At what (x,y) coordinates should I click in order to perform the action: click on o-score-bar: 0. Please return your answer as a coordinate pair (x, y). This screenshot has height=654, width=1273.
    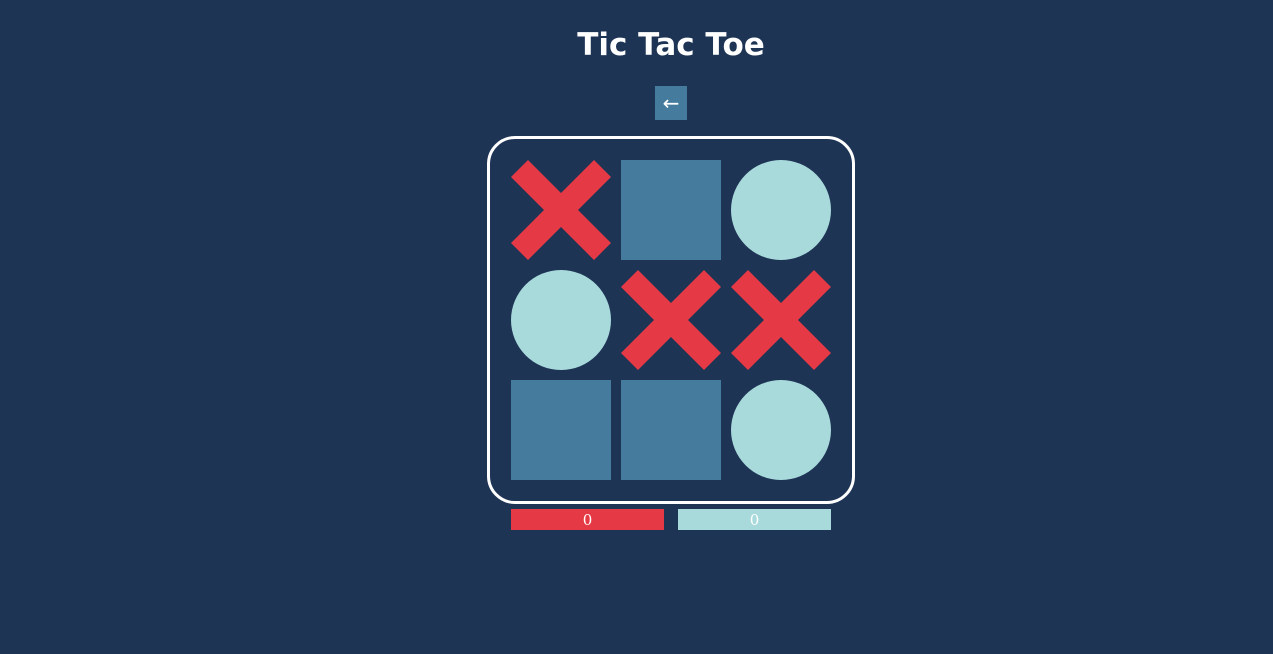
    Looking at the image, I should click on (754, 519).